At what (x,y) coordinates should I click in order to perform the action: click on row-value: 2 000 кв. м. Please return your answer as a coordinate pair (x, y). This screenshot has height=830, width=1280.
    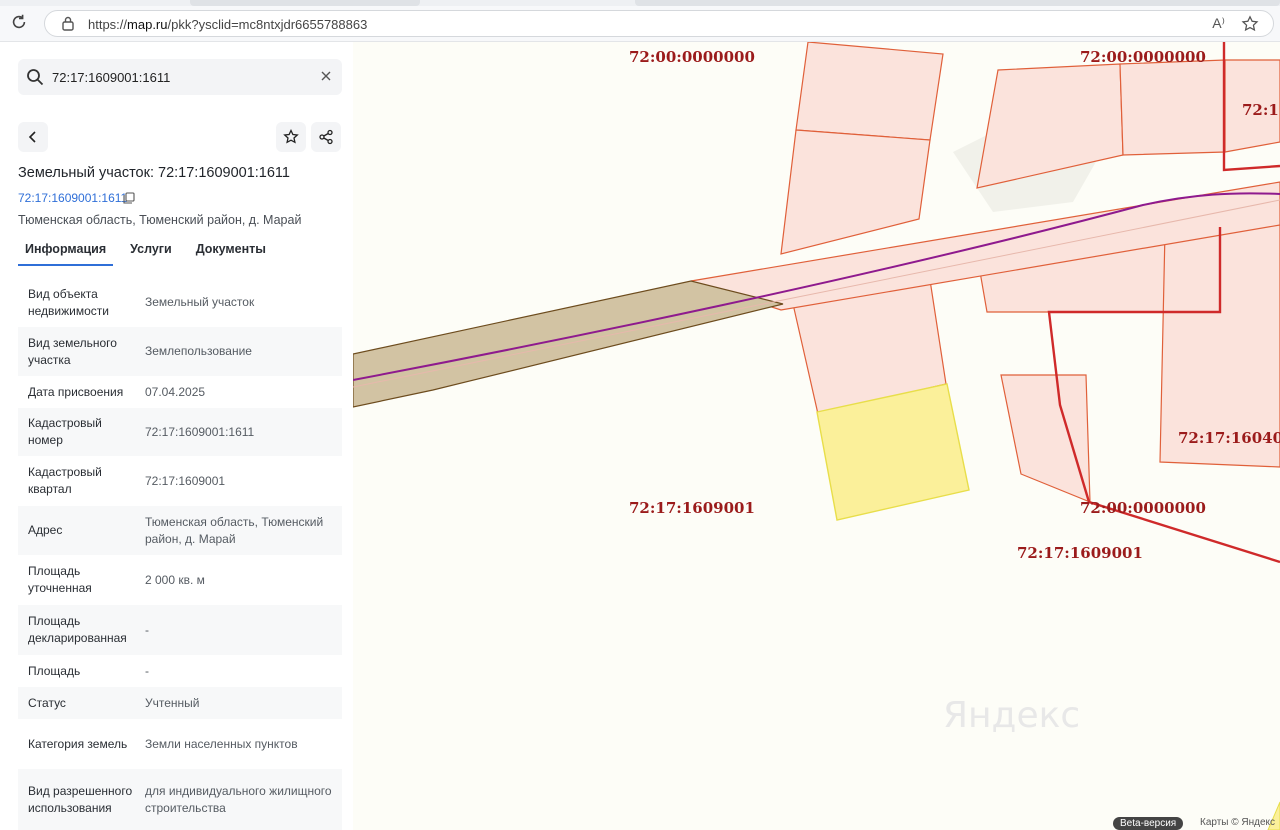
    Looking at the image, I should click on (175, 579).